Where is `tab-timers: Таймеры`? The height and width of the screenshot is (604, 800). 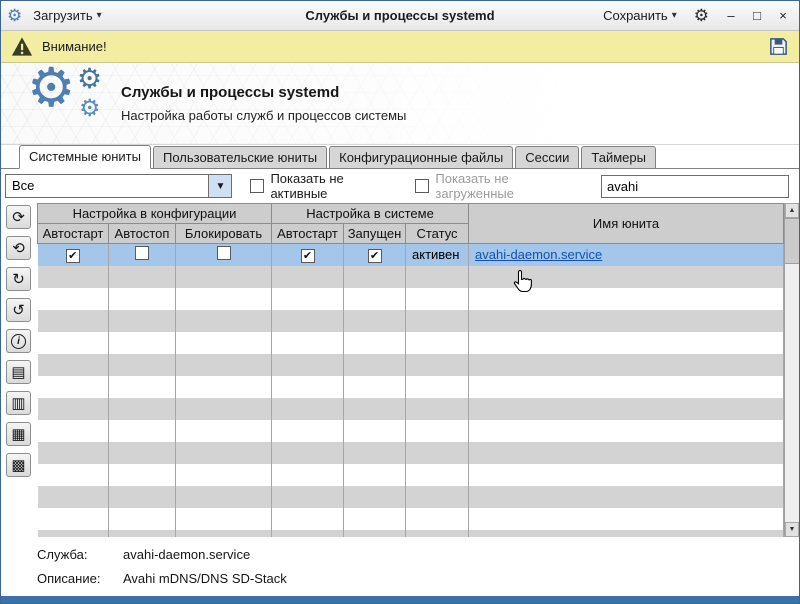
tab-timers: Таймеры is located at coordinates (618, 157).